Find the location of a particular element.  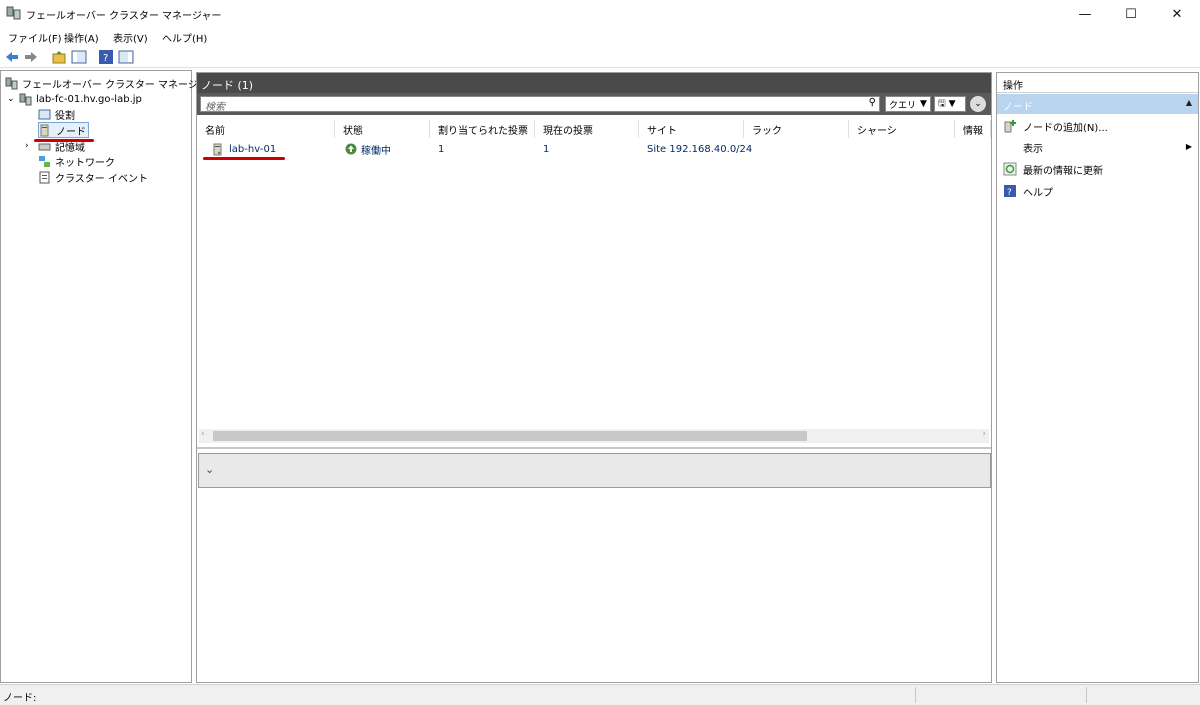

pane-header: ノード (1) is located at coordinates (594, 83).